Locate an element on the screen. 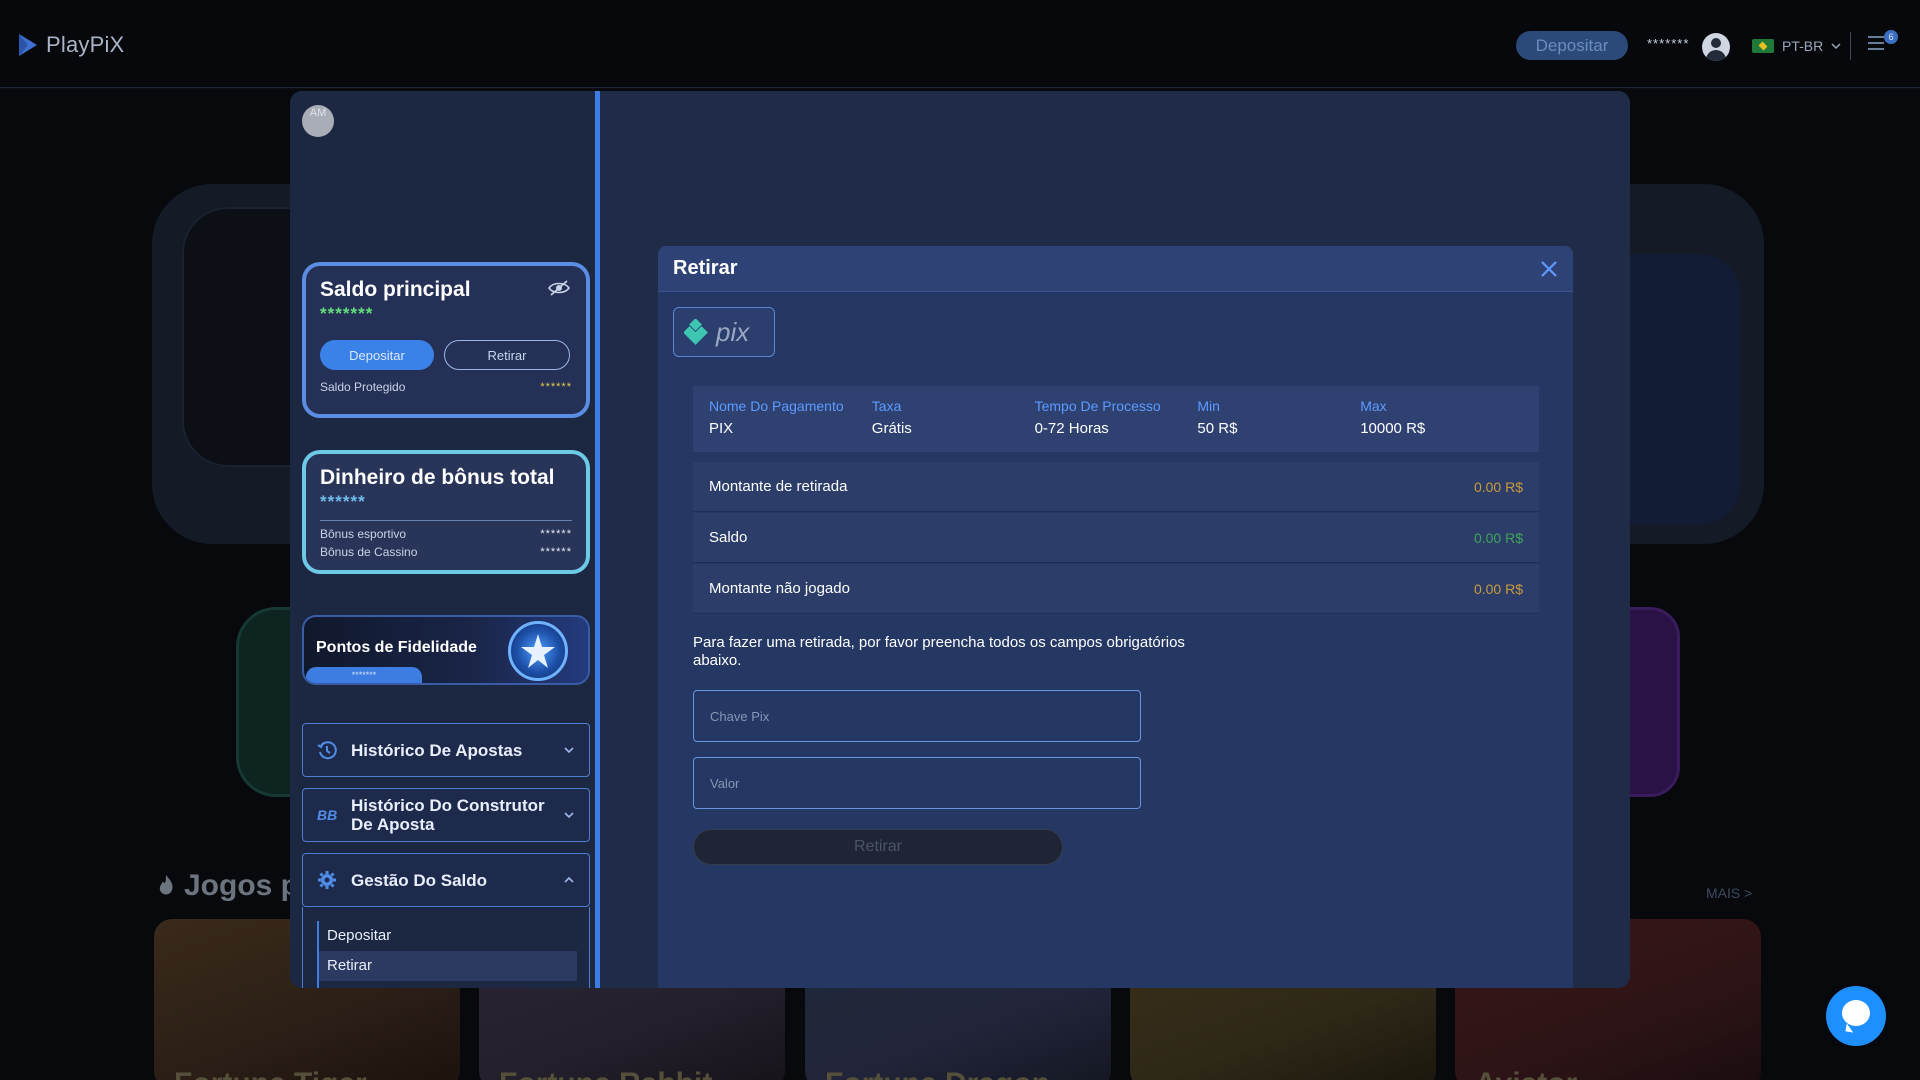  balance-management-submenu: Depositar Retirar is located at coordinates (446, 947).